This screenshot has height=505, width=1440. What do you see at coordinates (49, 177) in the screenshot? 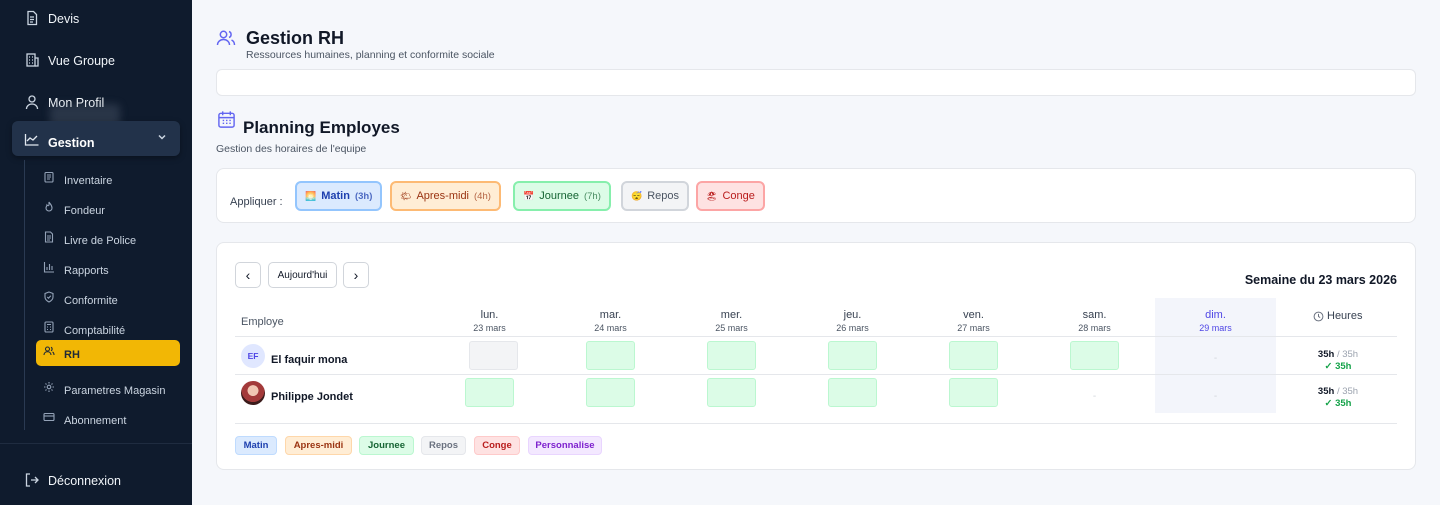
I see `clipboard-icon` at bounding box center [49, 177].